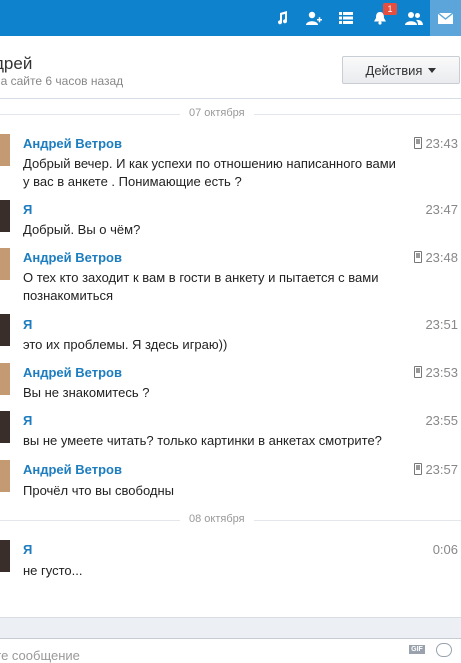 This screenshot has width=461, height=663. I want to click on message-time: 23:48, so click(441, 257).